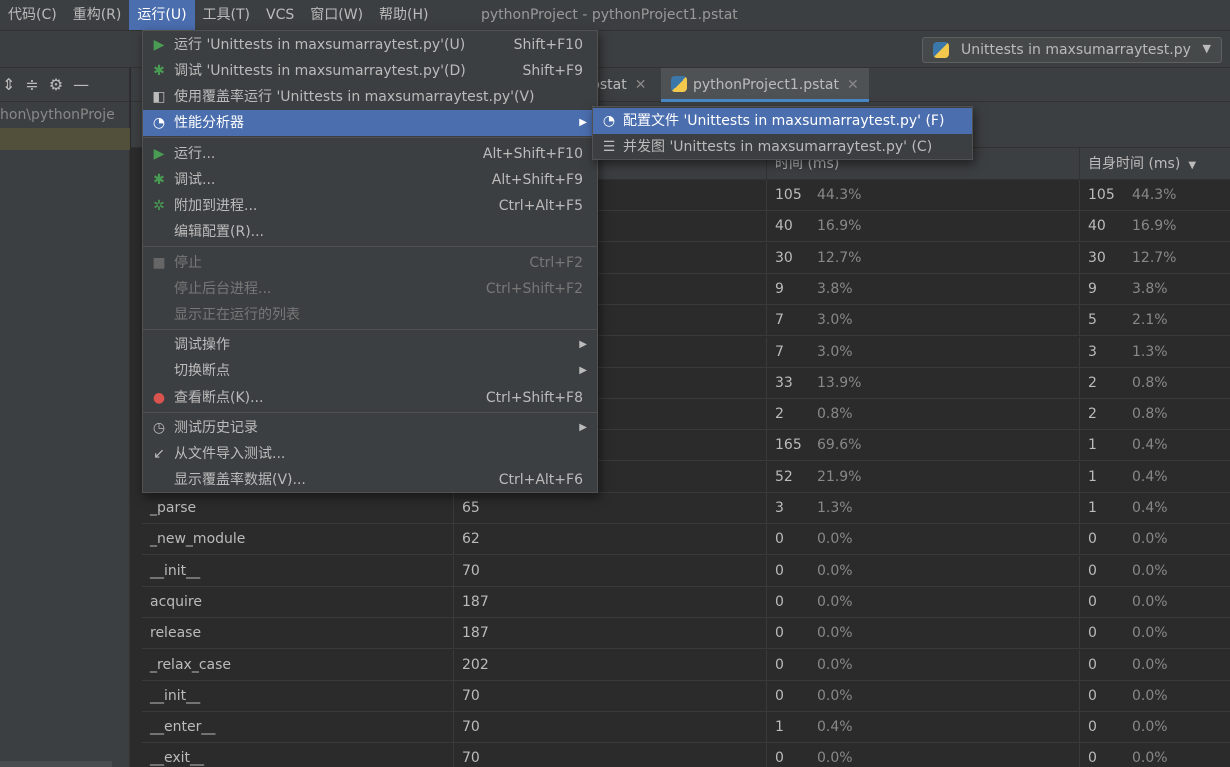 The image size is (1230, 767). Describe the element at coordinates (173, 508) in the screenshot. I see `function-name-cell: _parse` at that location.